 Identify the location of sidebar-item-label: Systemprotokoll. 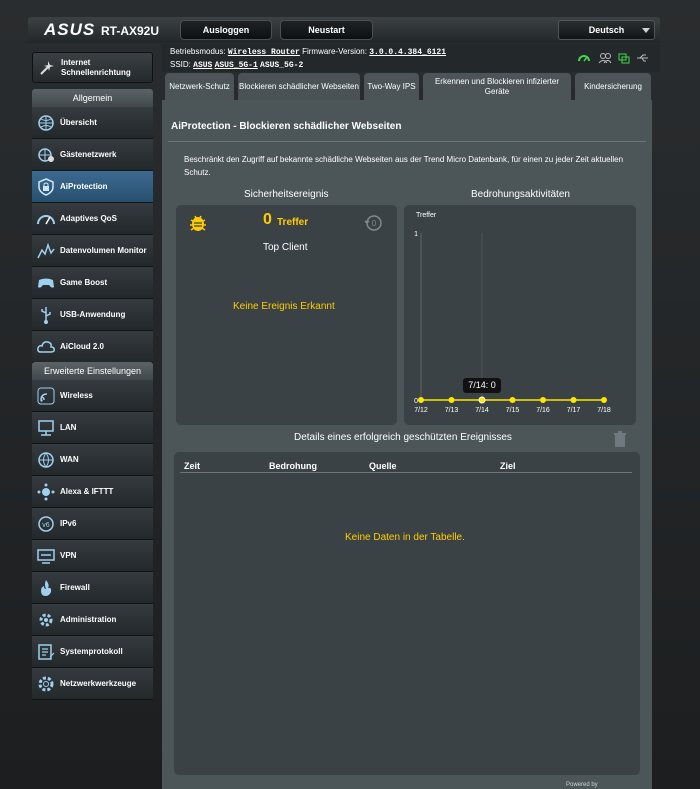
(91, 651).